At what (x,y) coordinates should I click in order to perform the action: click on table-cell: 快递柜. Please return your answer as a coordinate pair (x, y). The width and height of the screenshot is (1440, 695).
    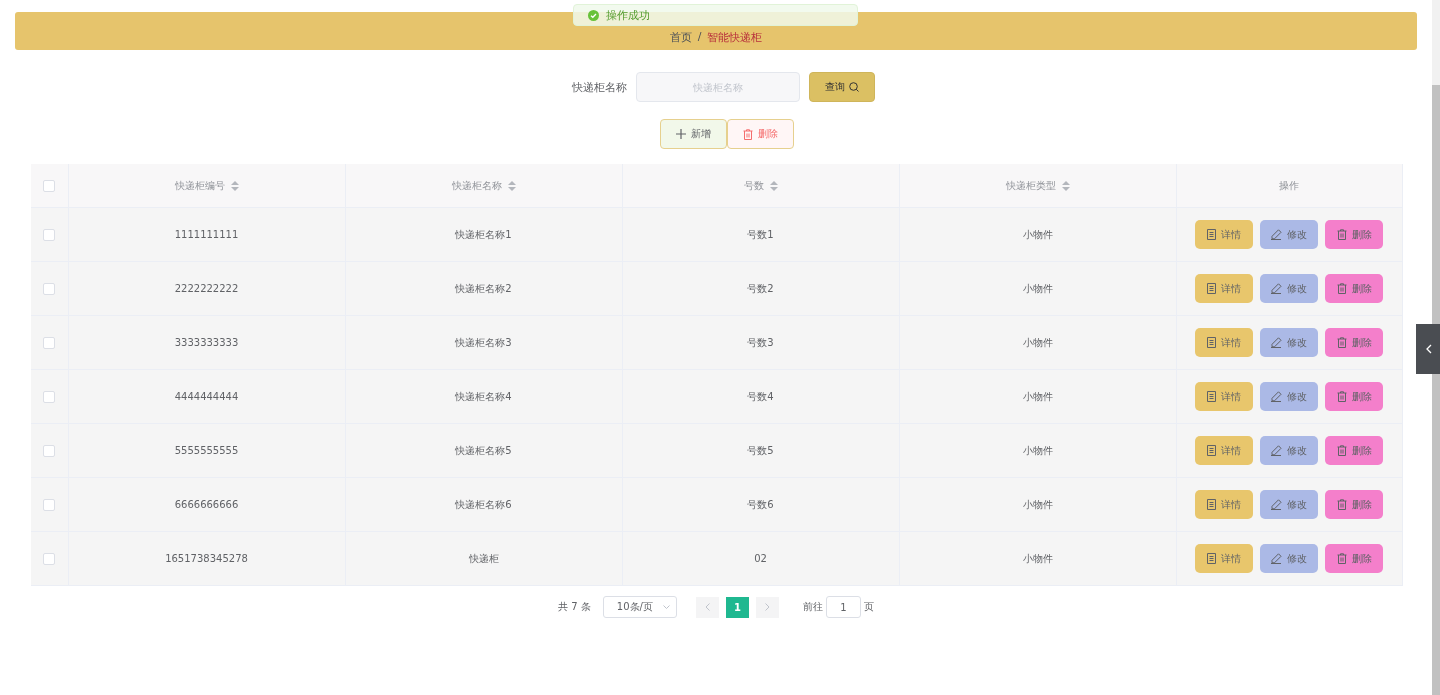
    Looking at the image, I should click on (483, 558).